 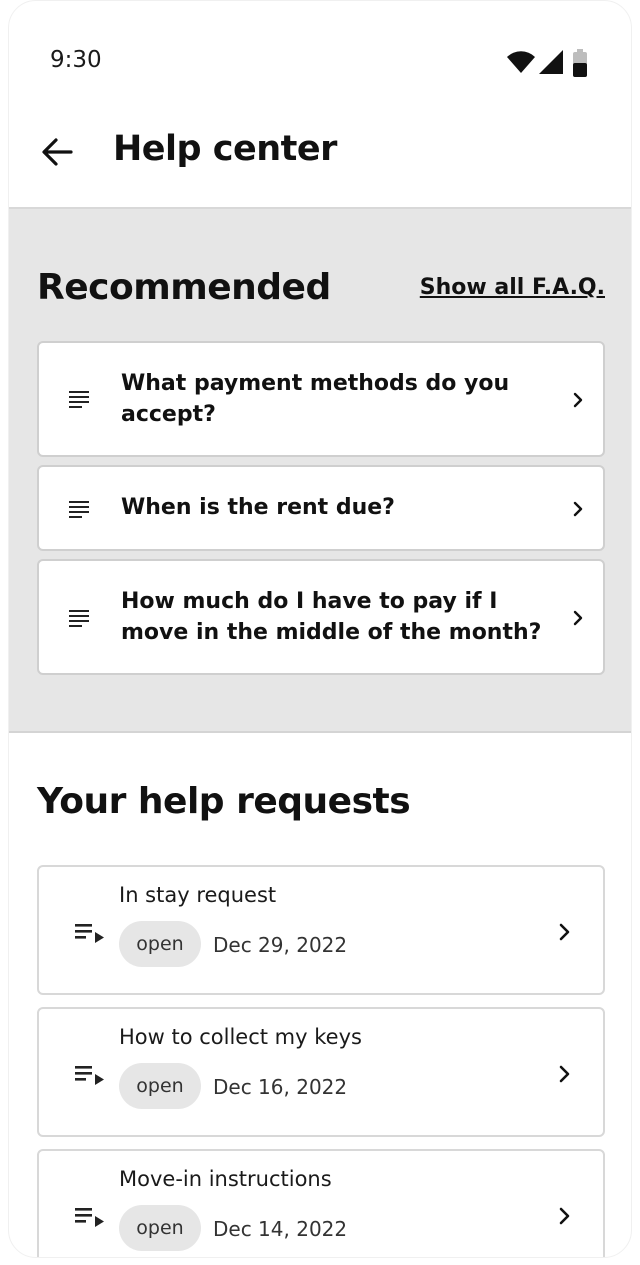 What do you see at coordinates (521, 62) in the screenshot?
I see `wifi-icon` at bounding box center [521, 62].